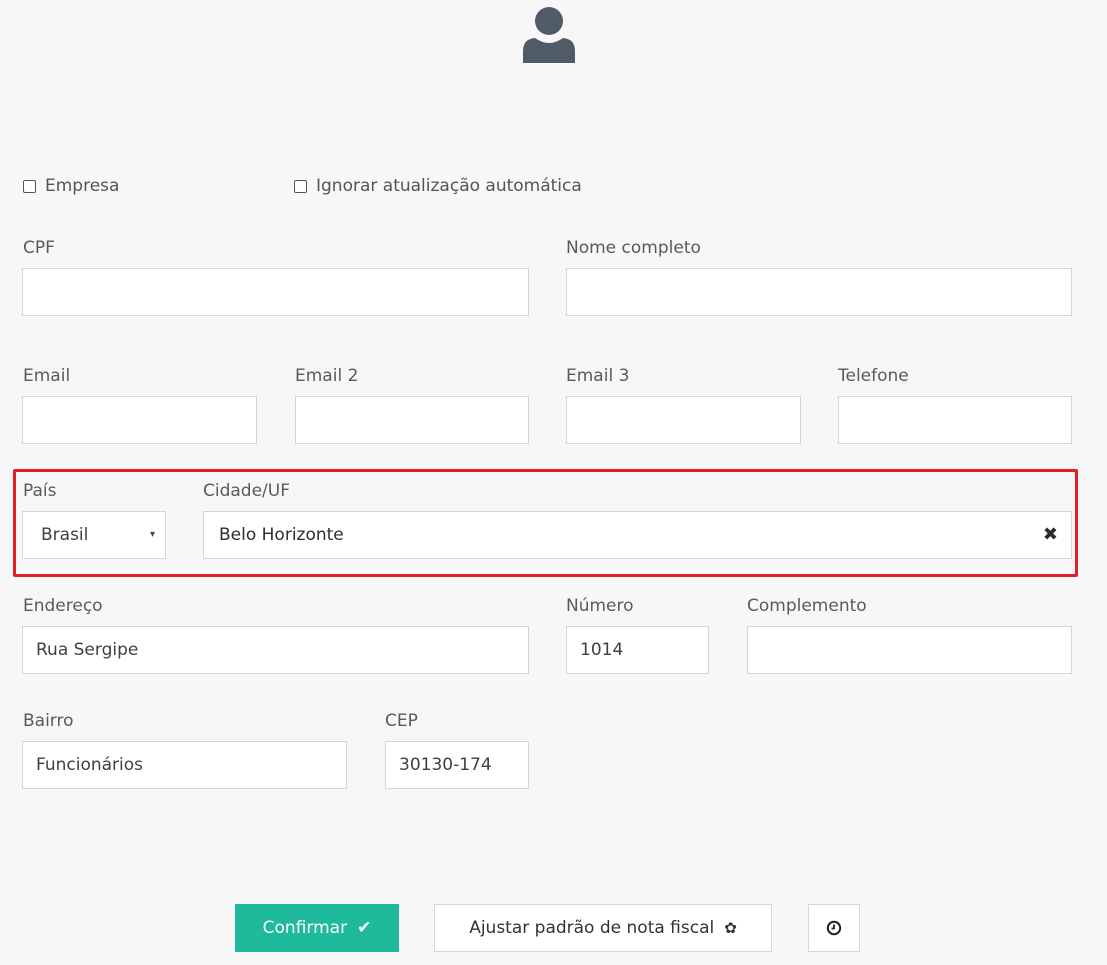 The width and height of the screenshot is (1107, 965). What do you see at coordinates (48, 721) in the screenshot?
I see `bairro-label: Bairro` at bounding box center [48, 721].